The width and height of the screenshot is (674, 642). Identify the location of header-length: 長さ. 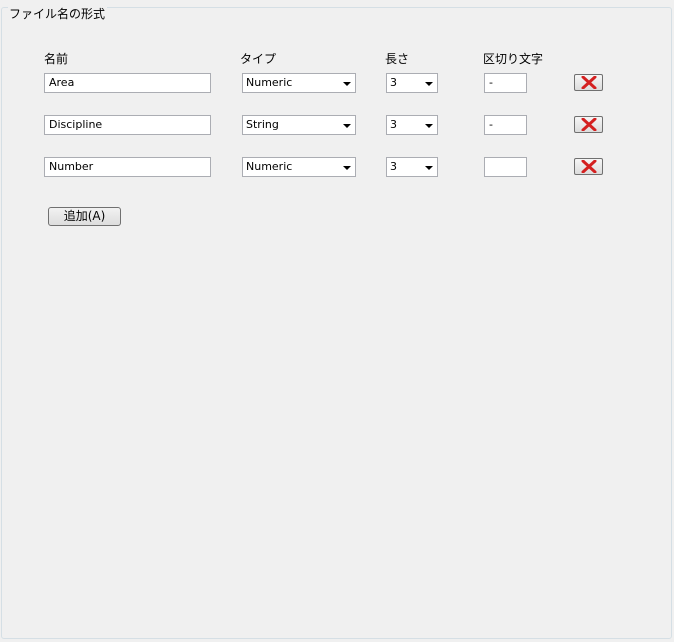
(397, 59).